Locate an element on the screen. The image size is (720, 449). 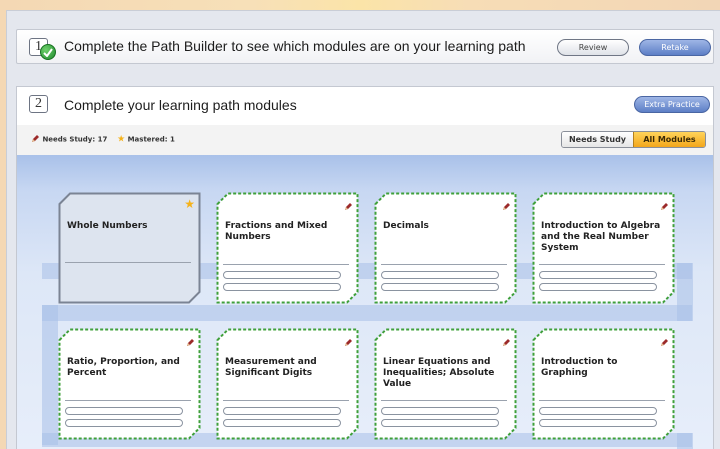
filter-all-modules: All Modules is located at coordinates (669, 139).